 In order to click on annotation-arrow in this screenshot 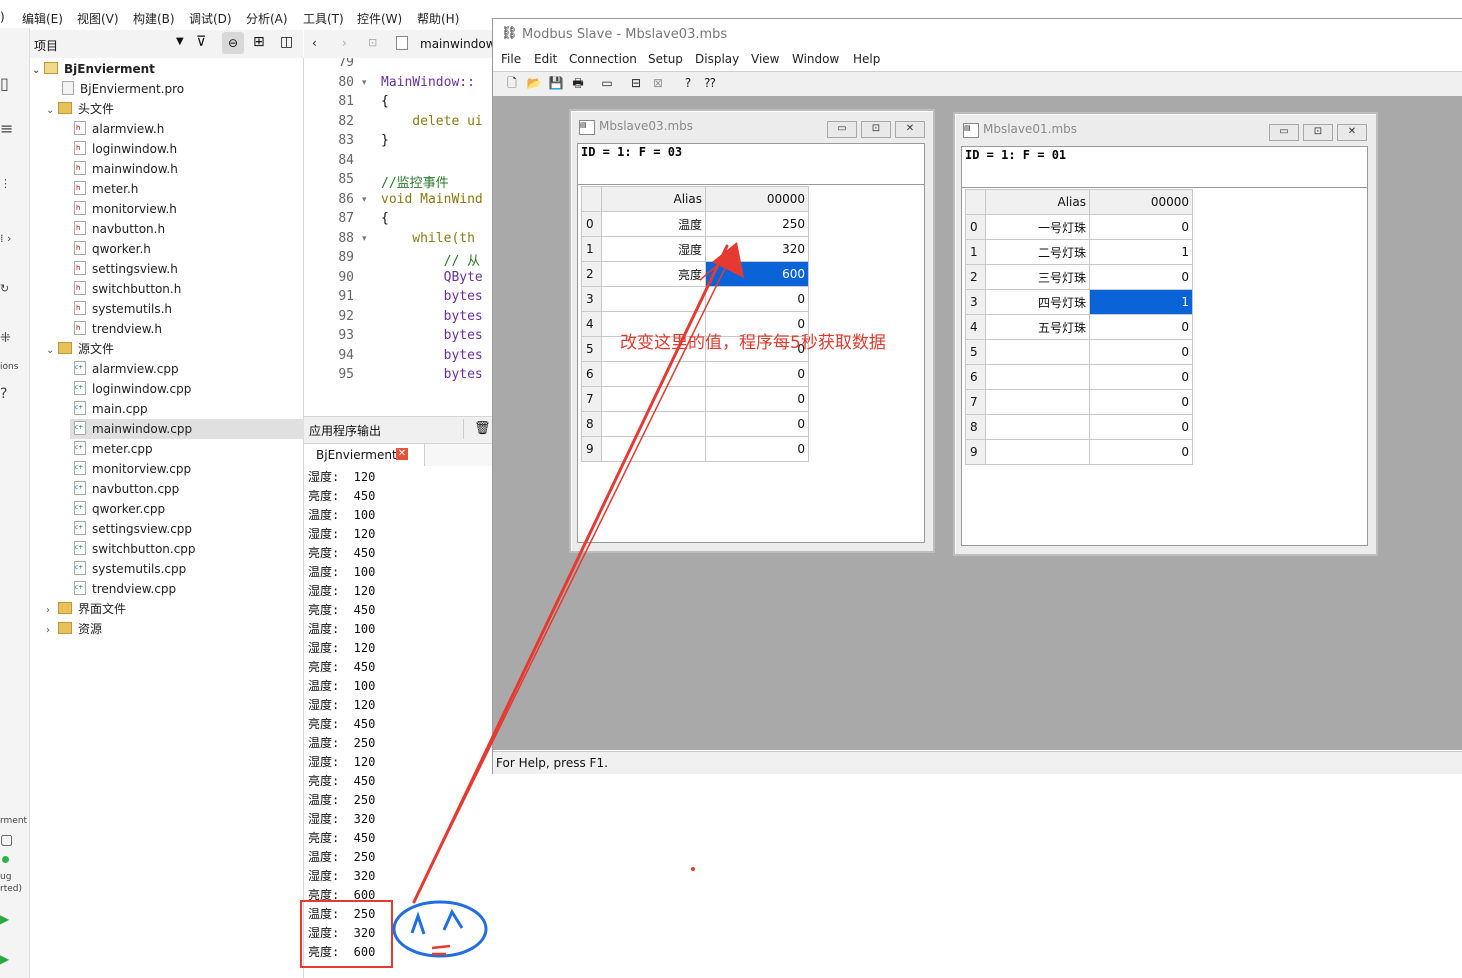, I will do `click(570, 574)`.